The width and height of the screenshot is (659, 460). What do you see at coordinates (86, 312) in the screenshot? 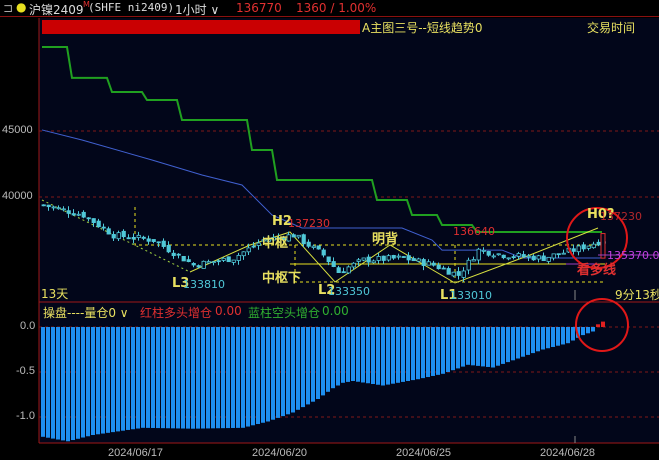
I see `sub-indicator-select: 操盘----量仓0 ∨` at bounding box center [86, 312].